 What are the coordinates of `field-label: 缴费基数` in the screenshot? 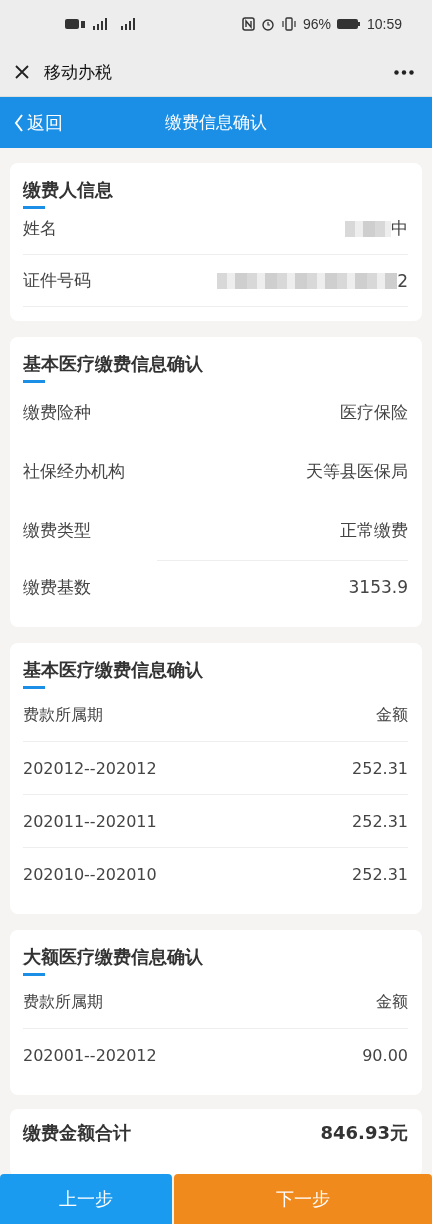 It's located at (57, 587).